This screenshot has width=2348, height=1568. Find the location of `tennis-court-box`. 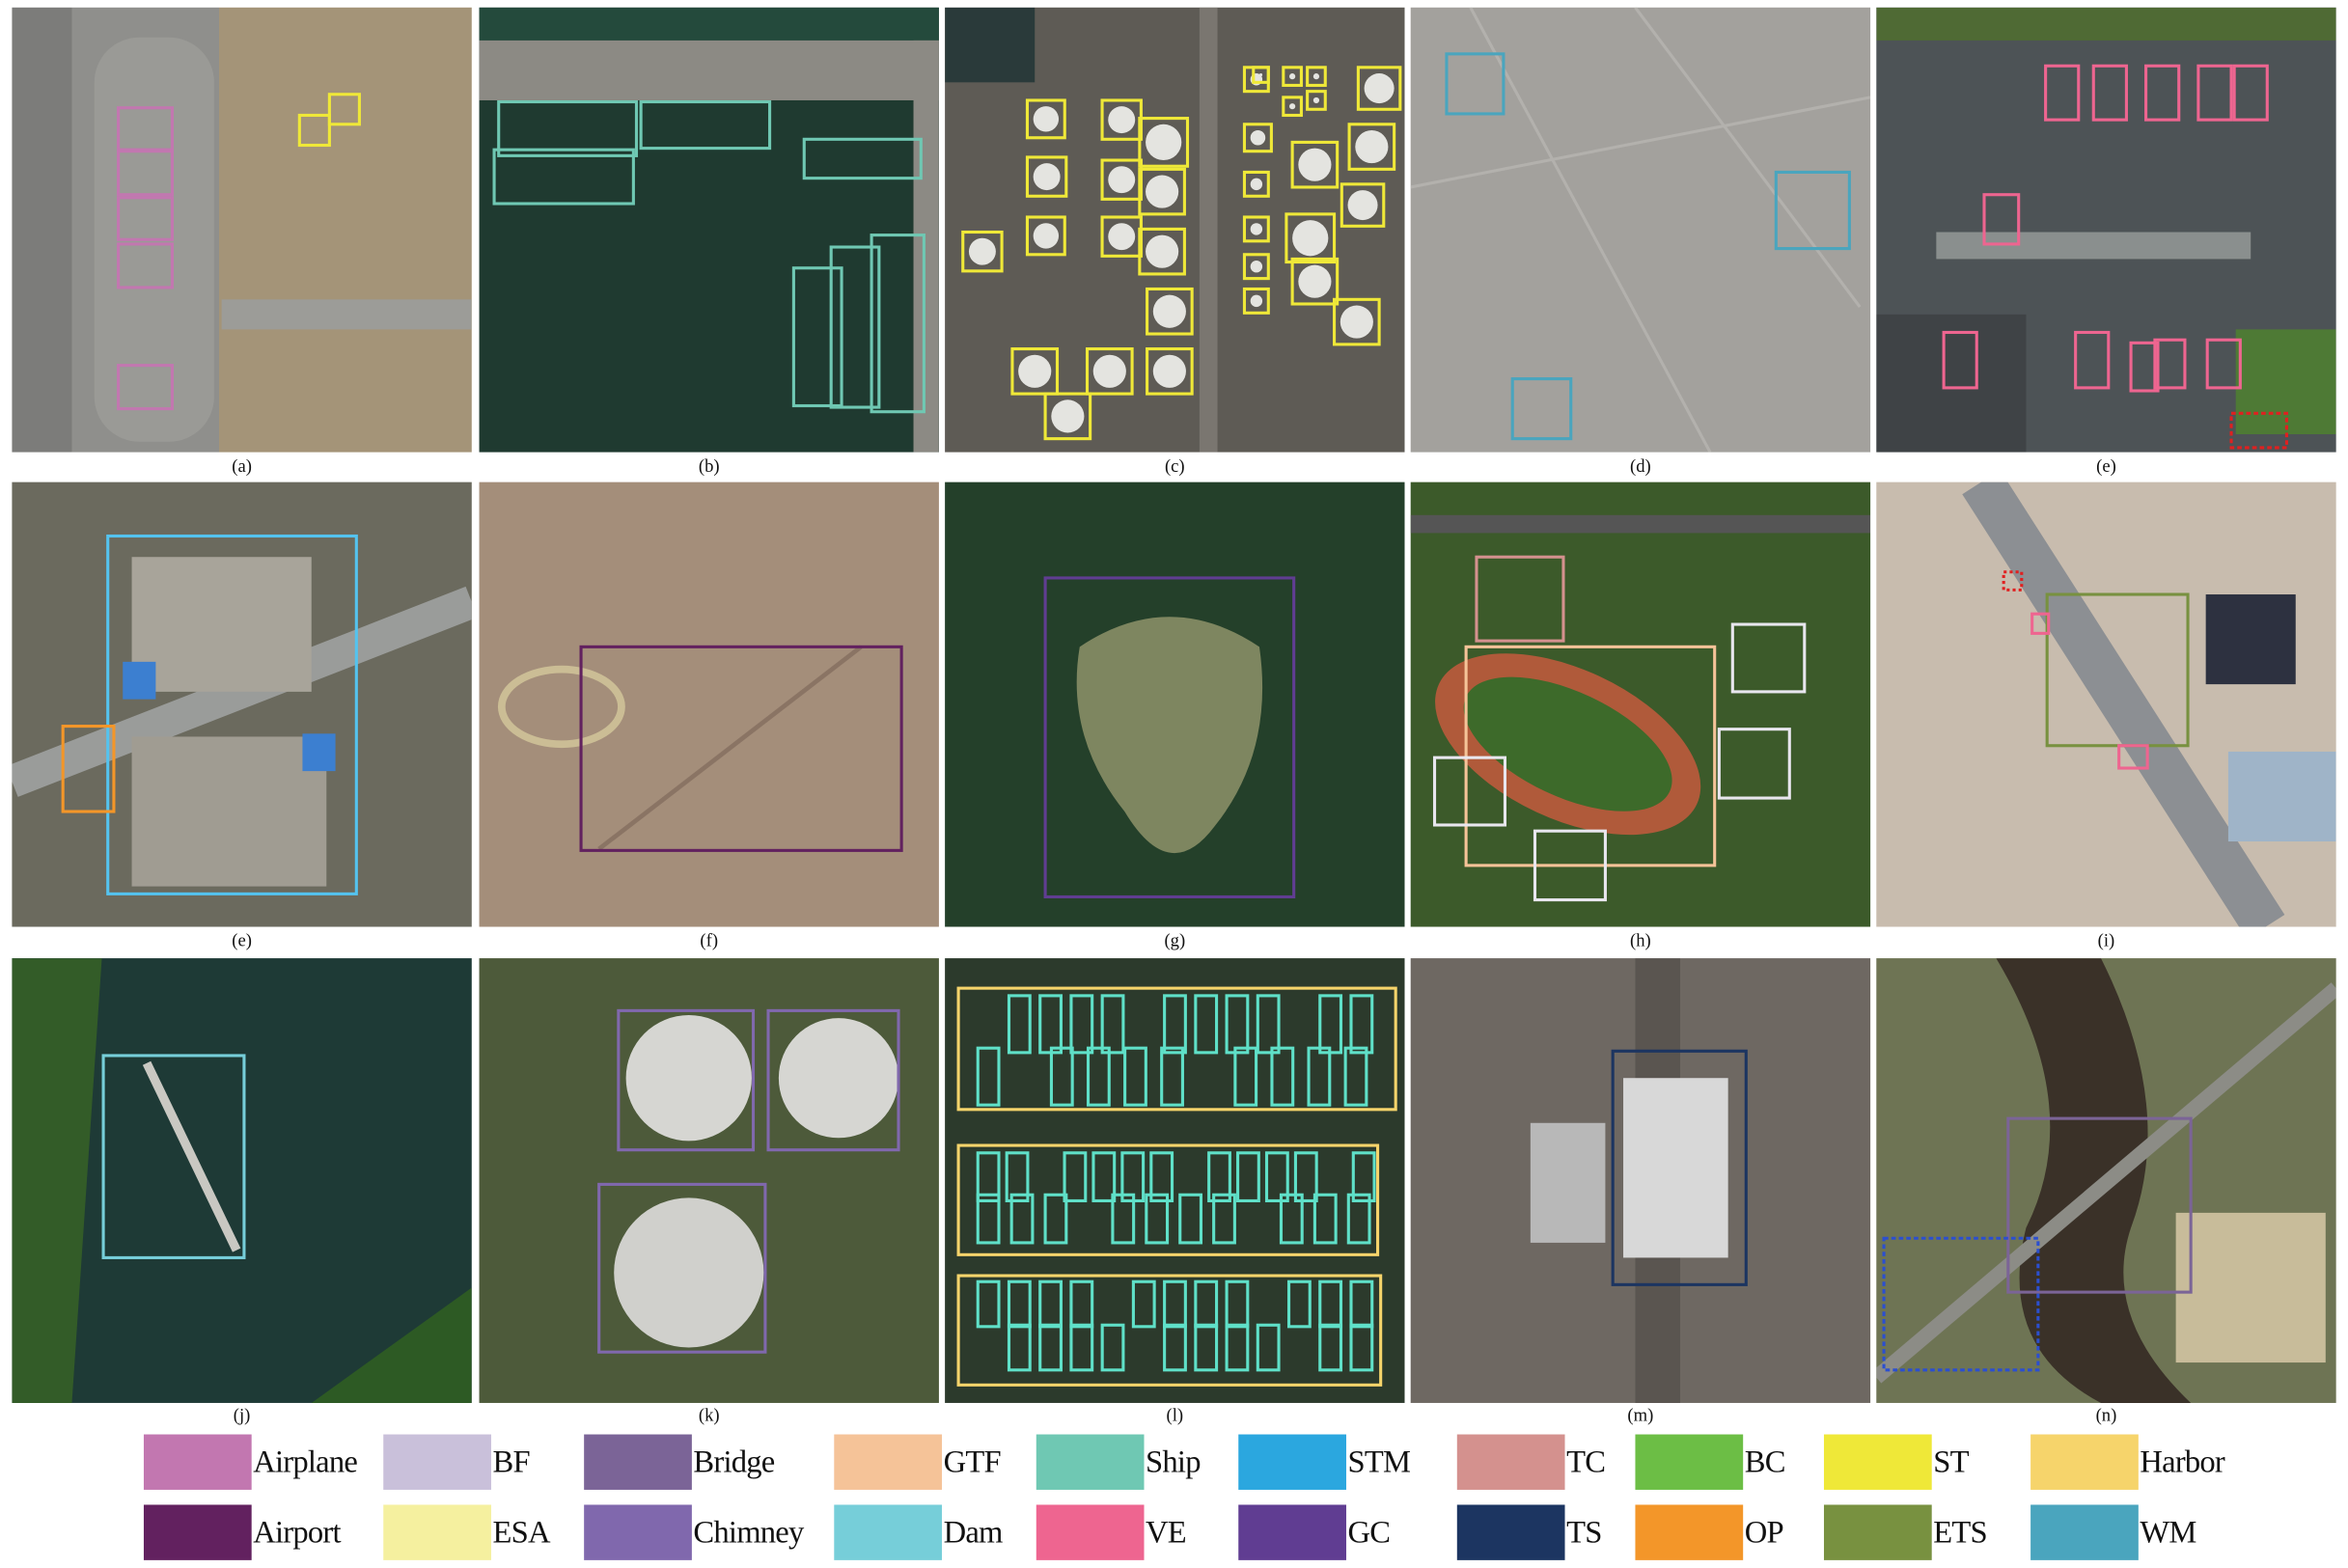

tennis-court-box is located at coordinates (1520, 599).